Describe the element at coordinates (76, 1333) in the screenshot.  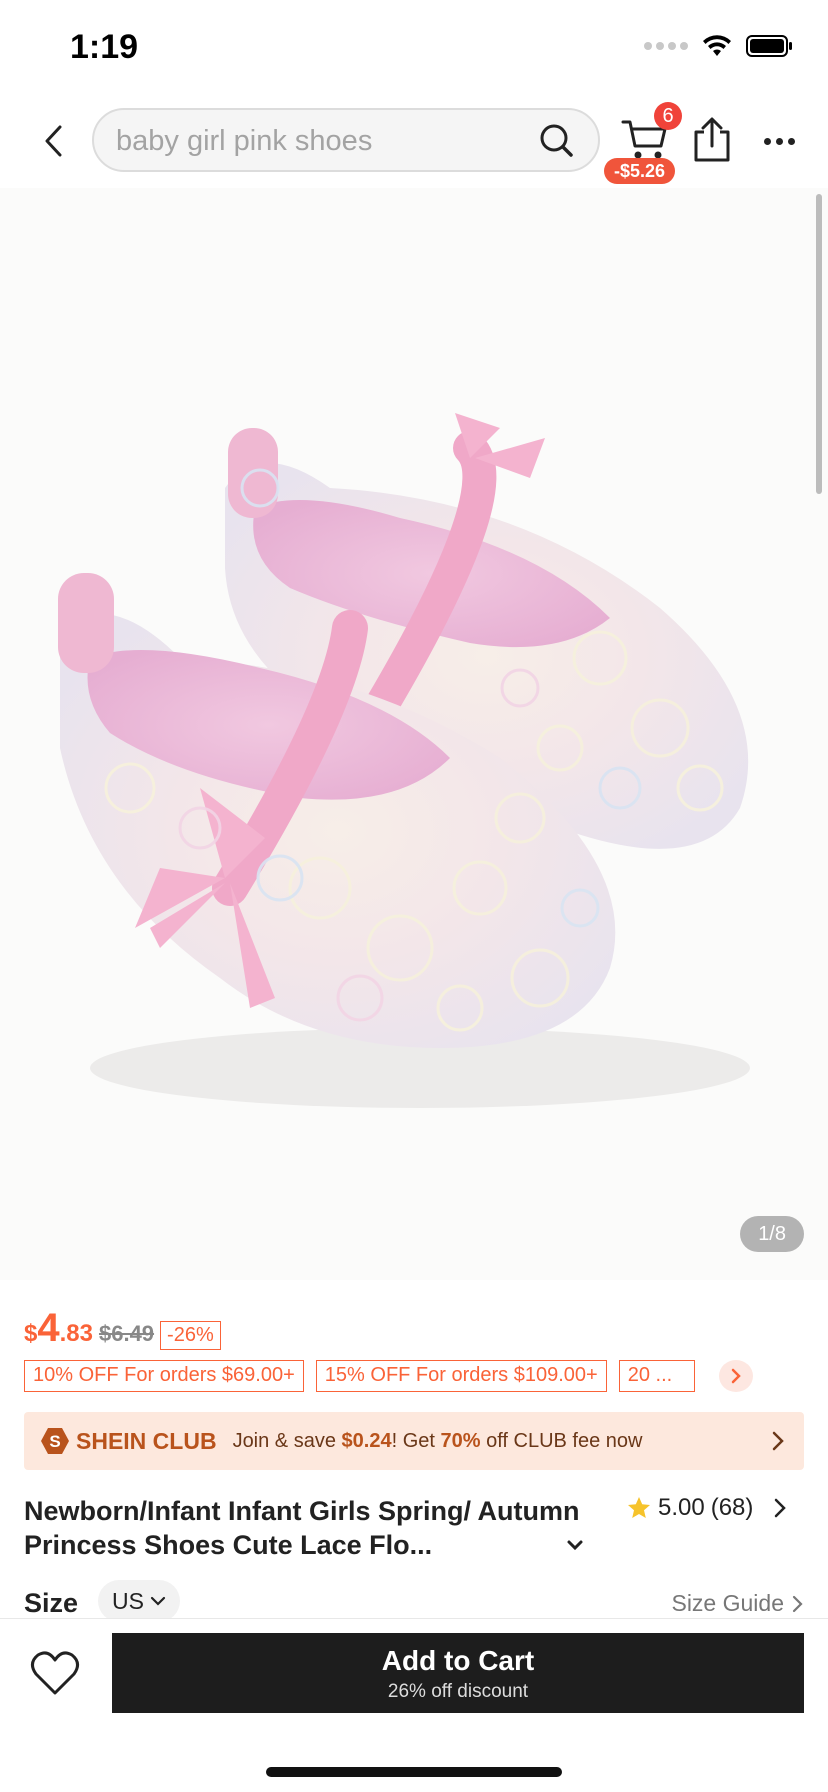
I see `price-decimal: .83` at that location.